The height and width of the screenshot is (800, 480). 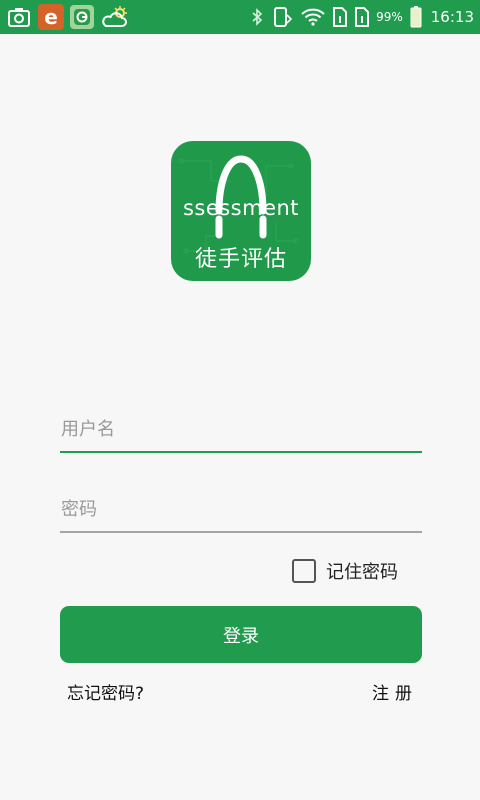 What do you see at coordinates (416, 17) in the screenshot?
I see `battery-icon` at bounding box center [416, 17].